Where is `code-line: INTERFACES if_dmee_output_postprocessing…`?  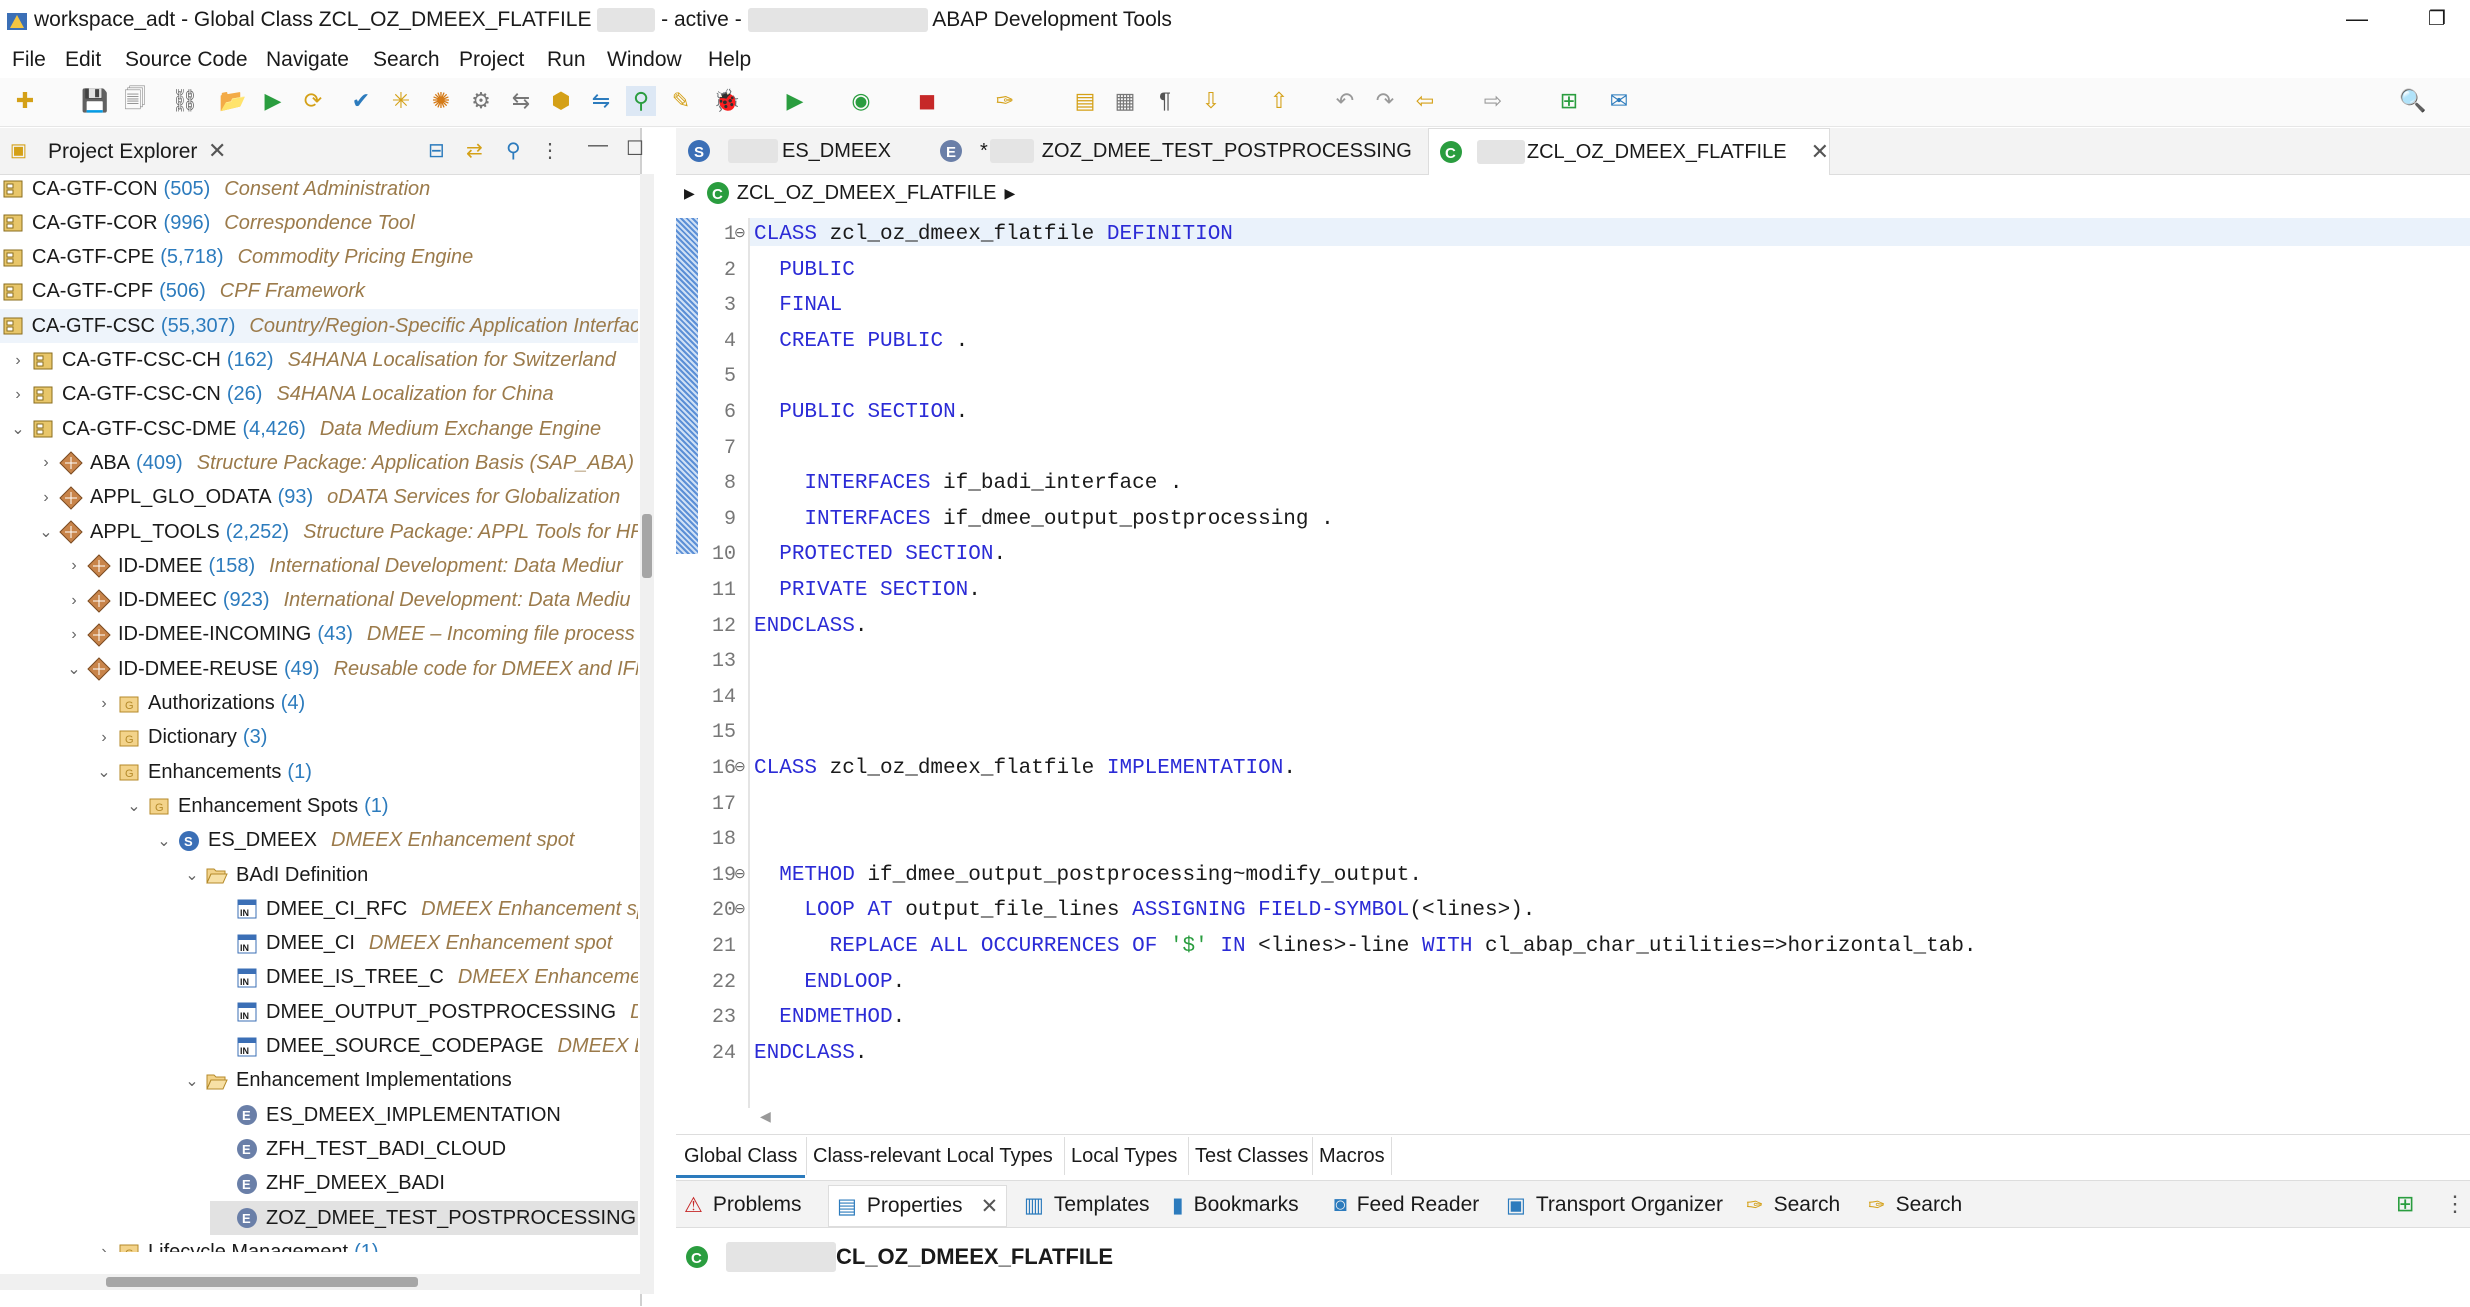
code-line: INTERFACES if_dmee_output_postprocessing… is located at coordinates (1043, 520).